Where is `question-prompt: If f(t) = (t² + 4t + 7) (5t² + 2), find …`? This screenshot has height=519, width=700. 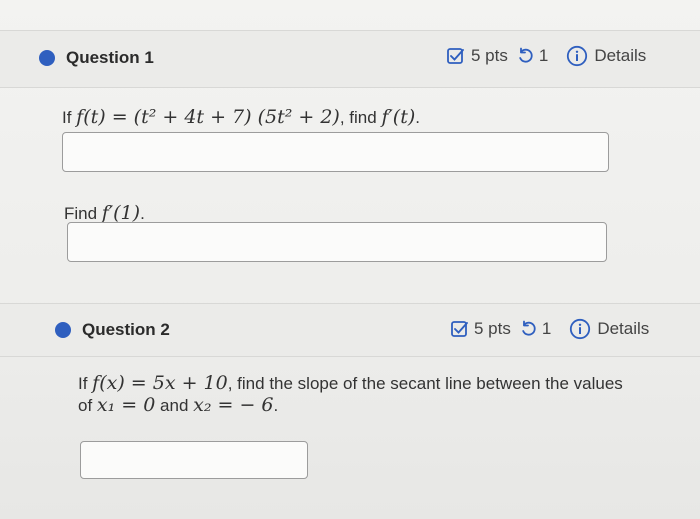
question-prompt: If f(t) = (t² + 4t + 7) (5t² + 2), find … is located at coordinates (241, 117).